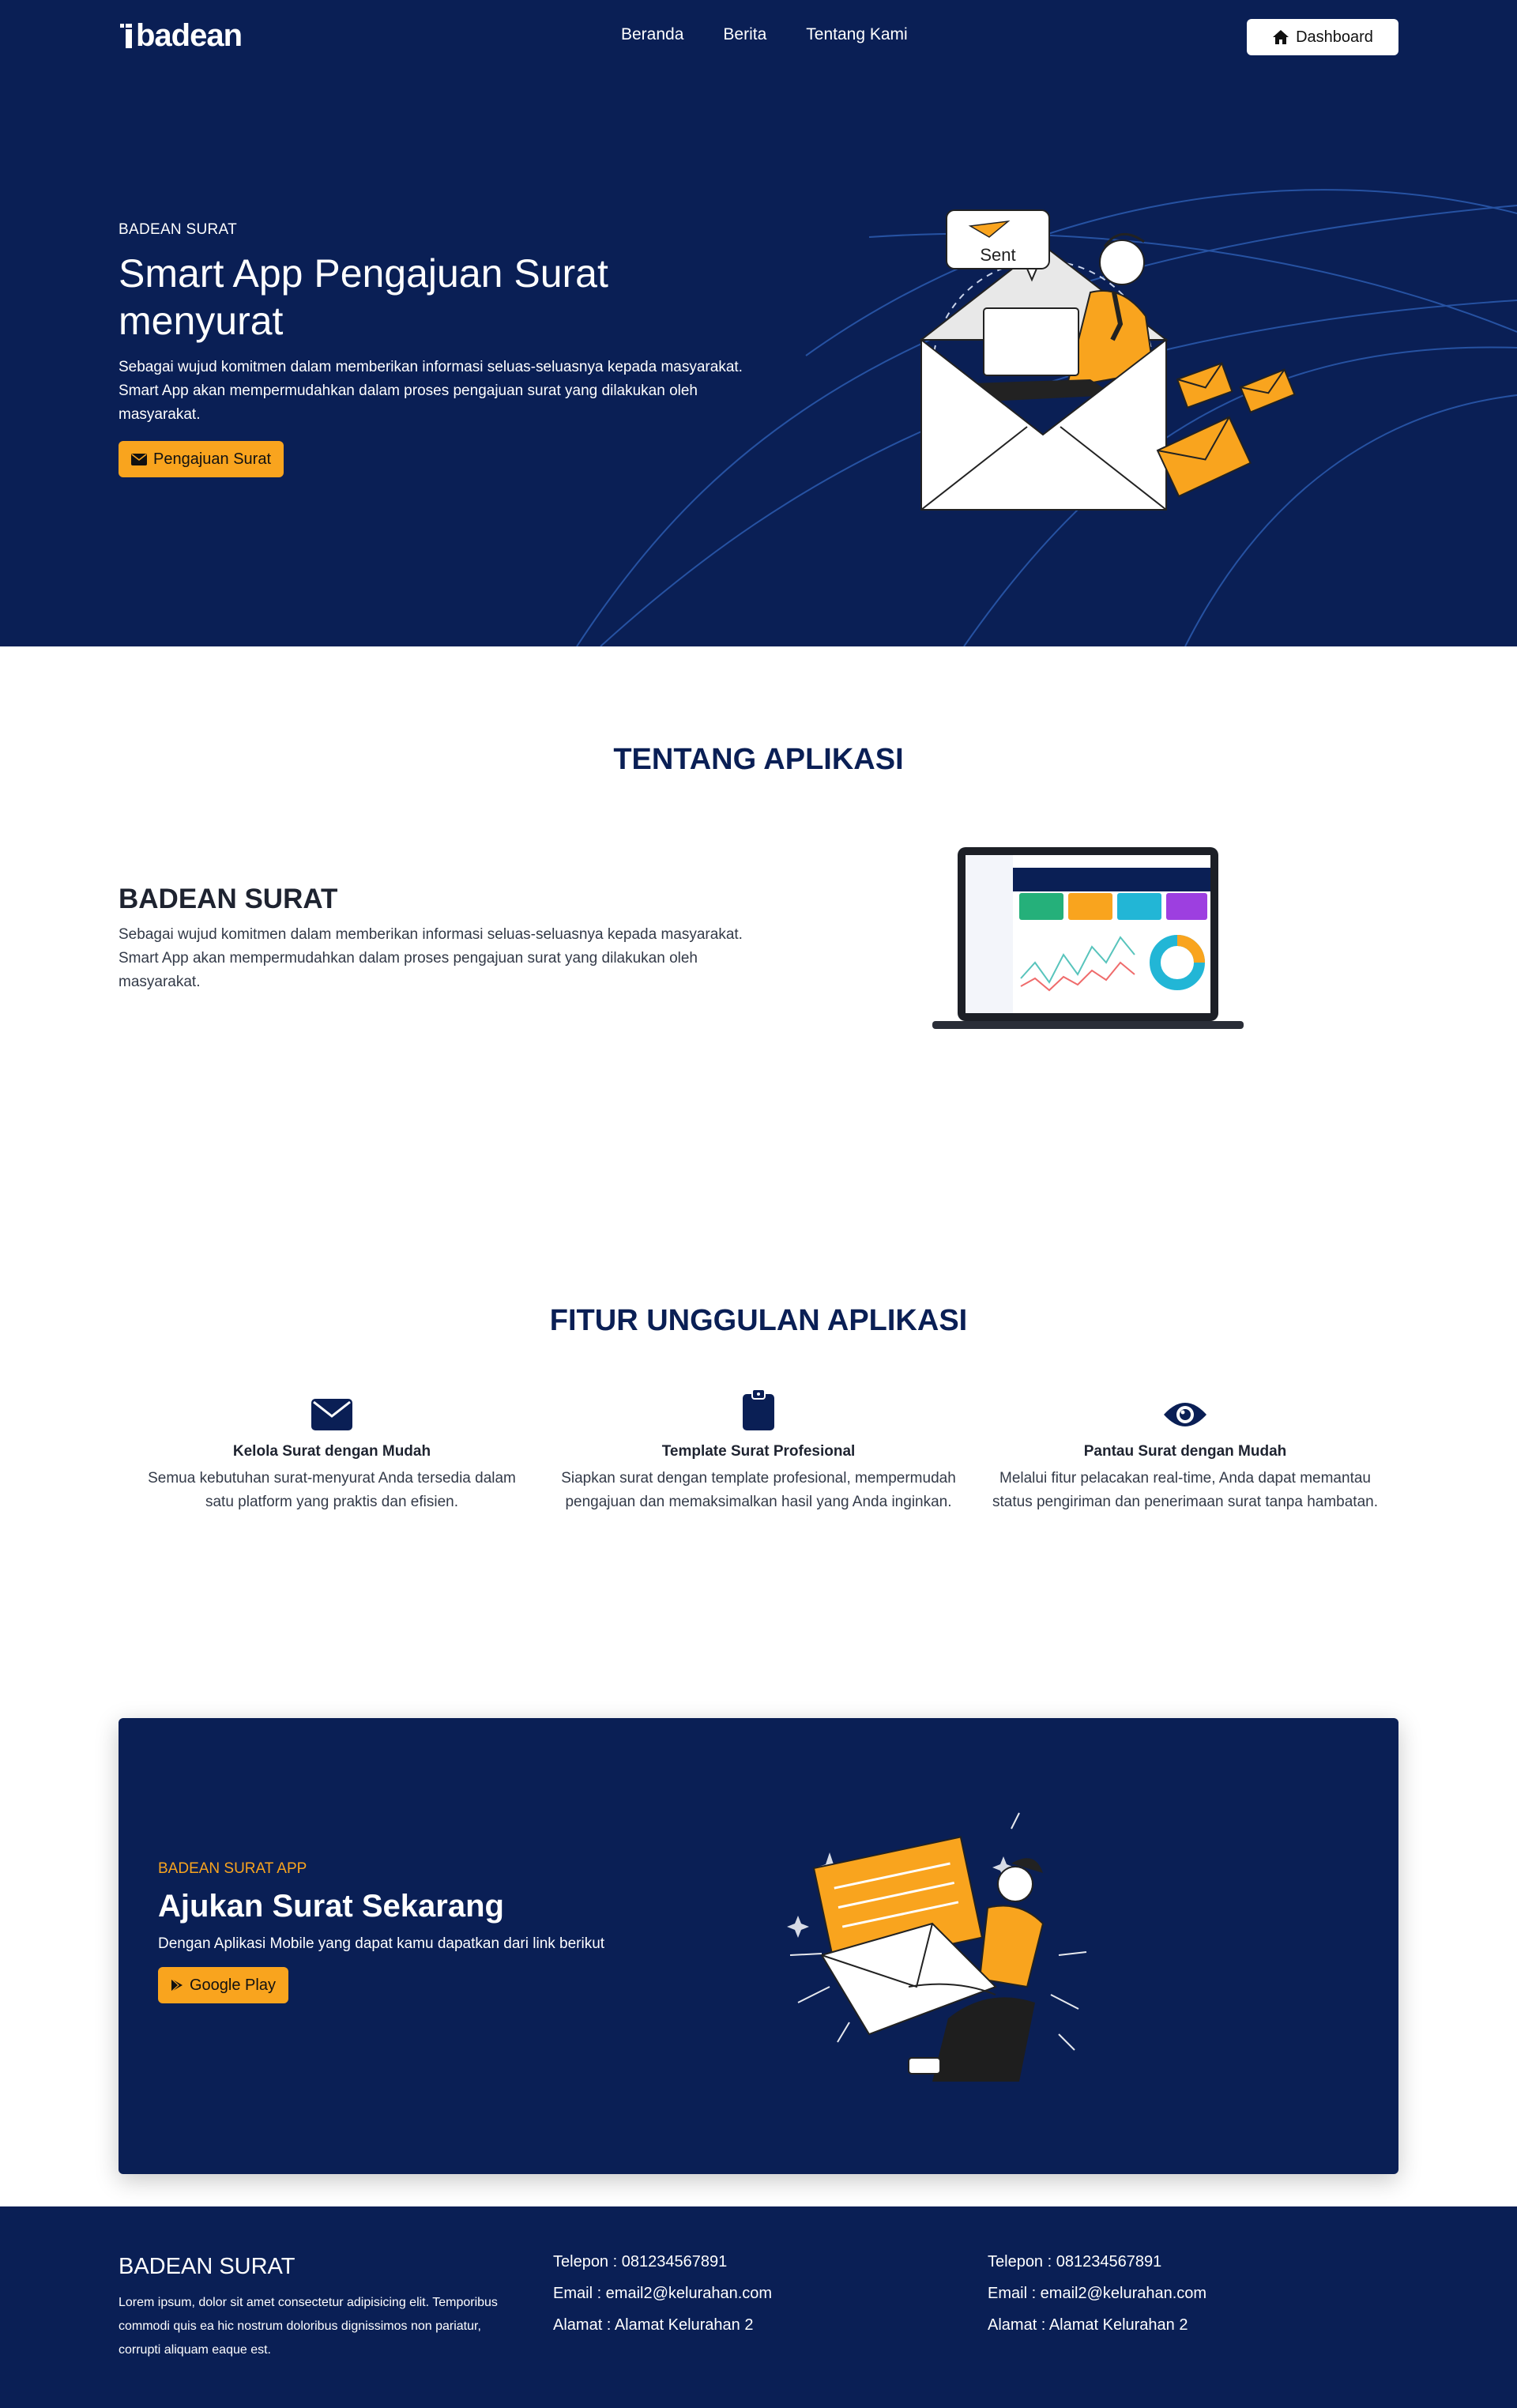 This screenshot has height=2408, width=1517. Describe the element at coordinates (178, 230) in the screenshot. I see `hero-kicker: BADEAN SURAT` at that location.